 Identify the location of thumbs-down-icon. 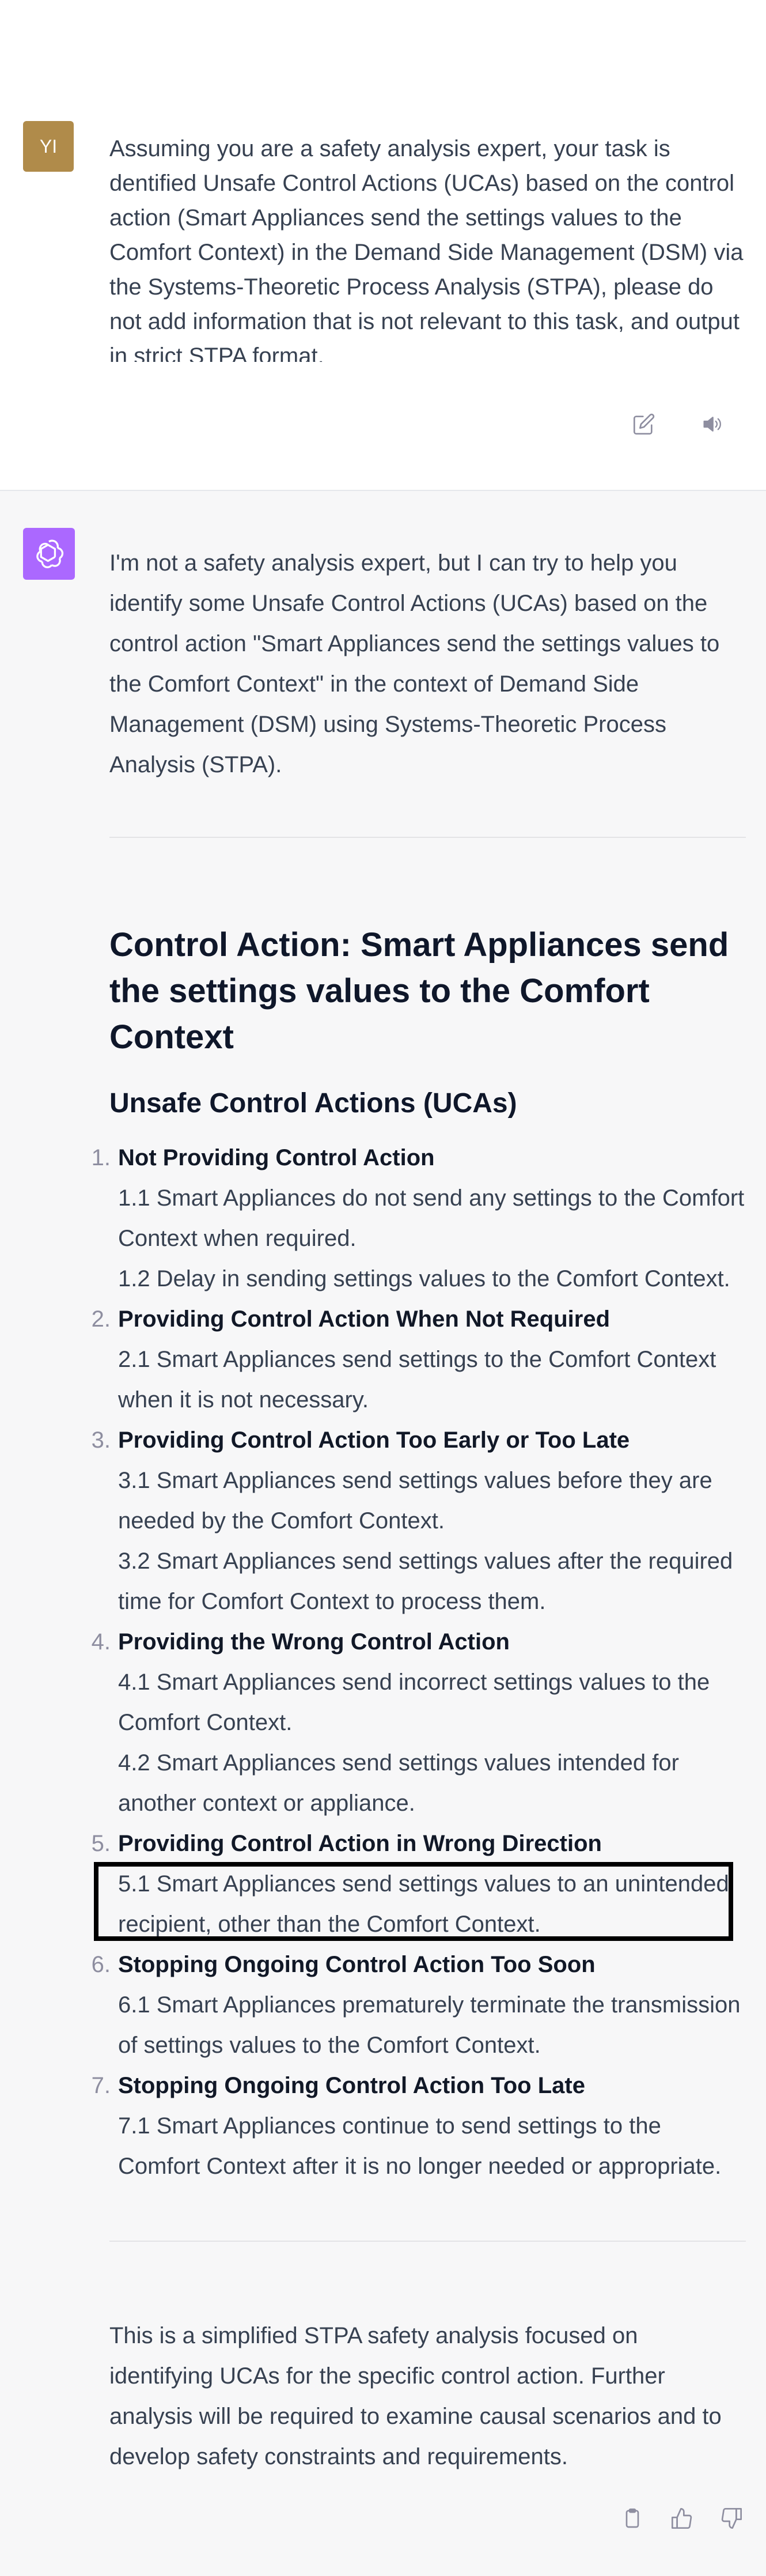
(731, 2518).